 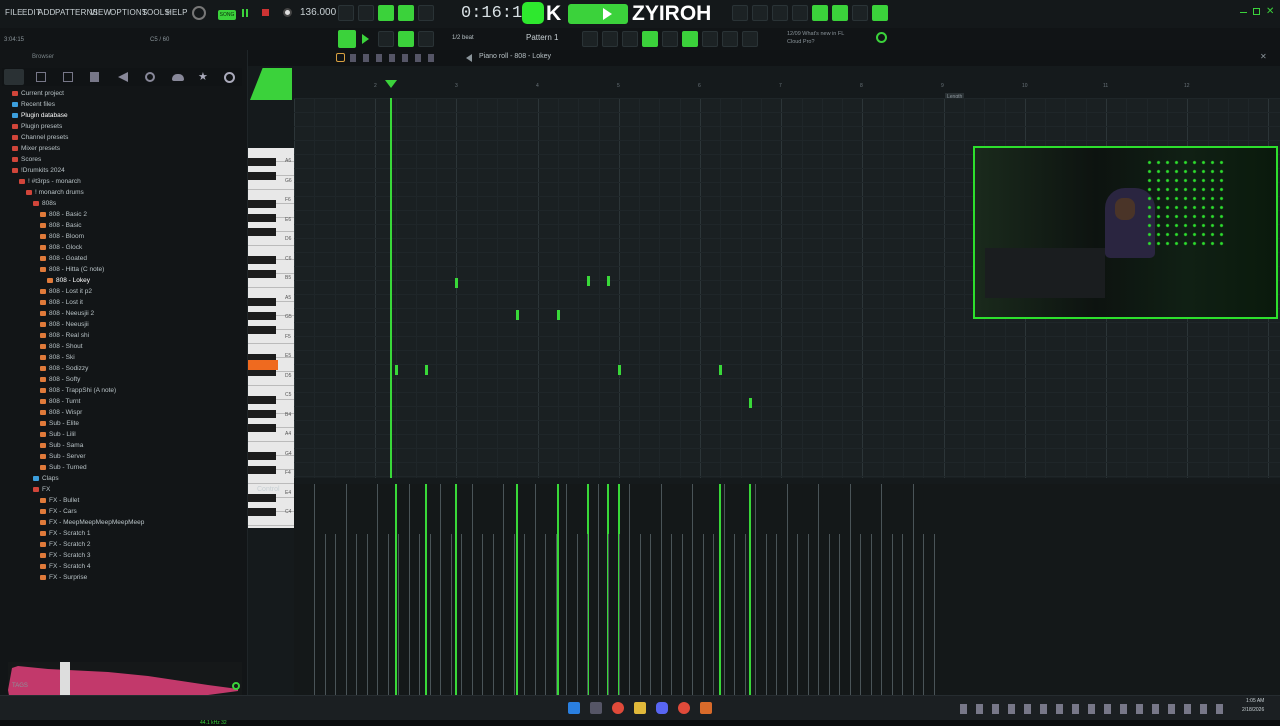 What do you see at coordinates (177, 12) in the screenshot?
I see `menu-help: HELP` at bounding box center [177, 12].